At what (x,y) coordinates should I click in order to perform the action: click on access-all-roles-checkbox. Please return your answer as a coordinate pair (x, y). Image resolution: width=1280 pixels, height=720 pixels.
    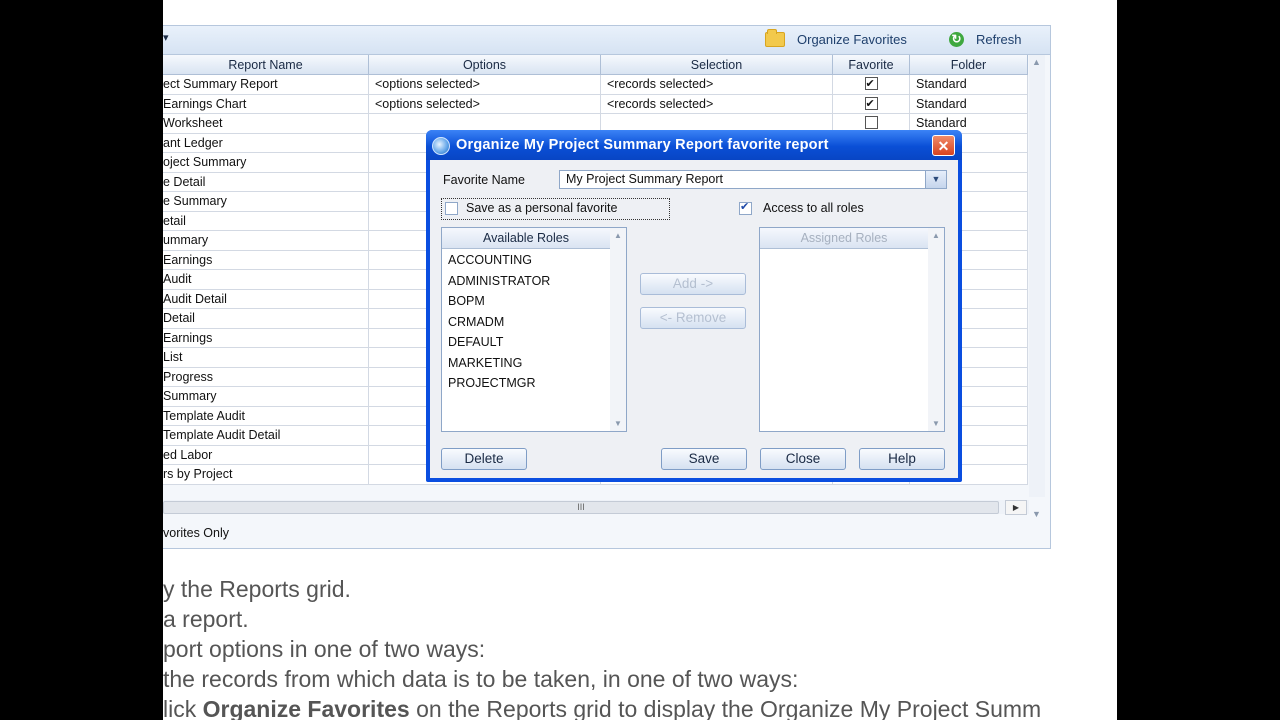
    Looking at the image, I should click on (745, 207).